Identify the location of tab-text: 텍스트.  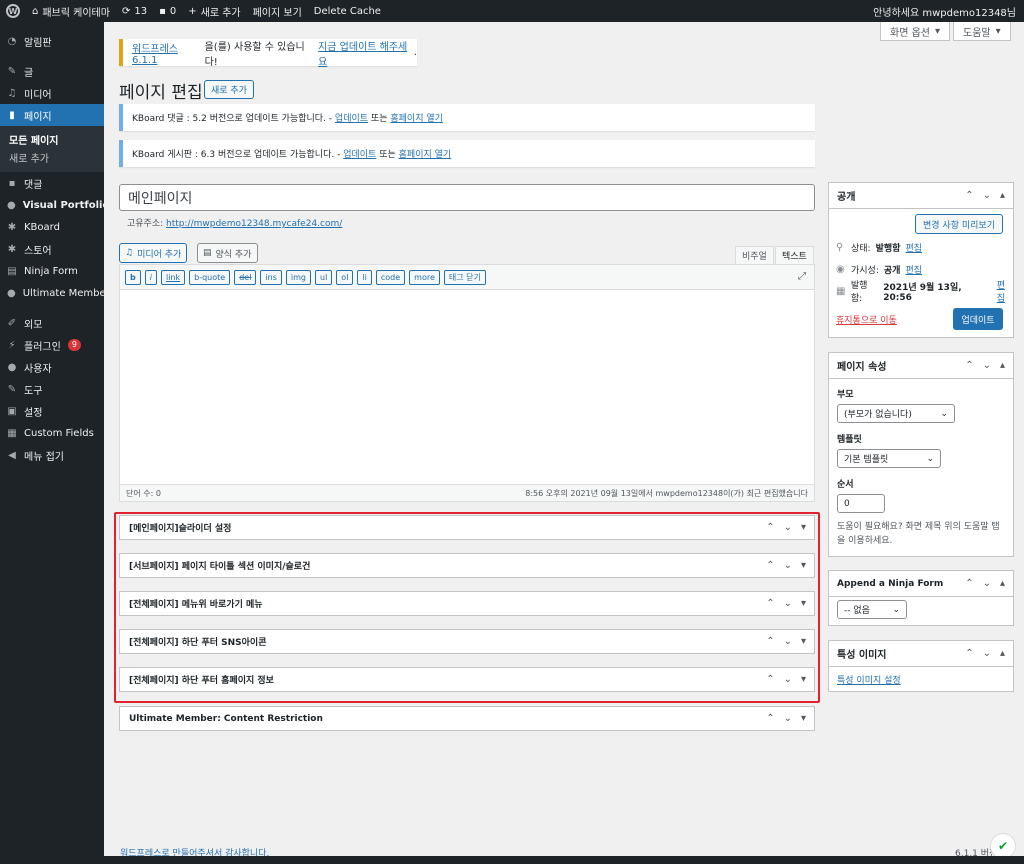
(794, 255).